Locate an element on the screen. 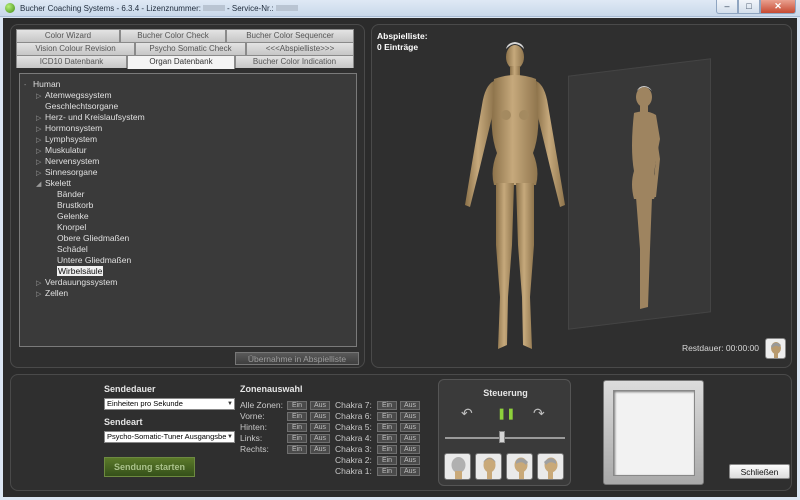  zone-label-left: Links: is located at coordinates (251, 438).